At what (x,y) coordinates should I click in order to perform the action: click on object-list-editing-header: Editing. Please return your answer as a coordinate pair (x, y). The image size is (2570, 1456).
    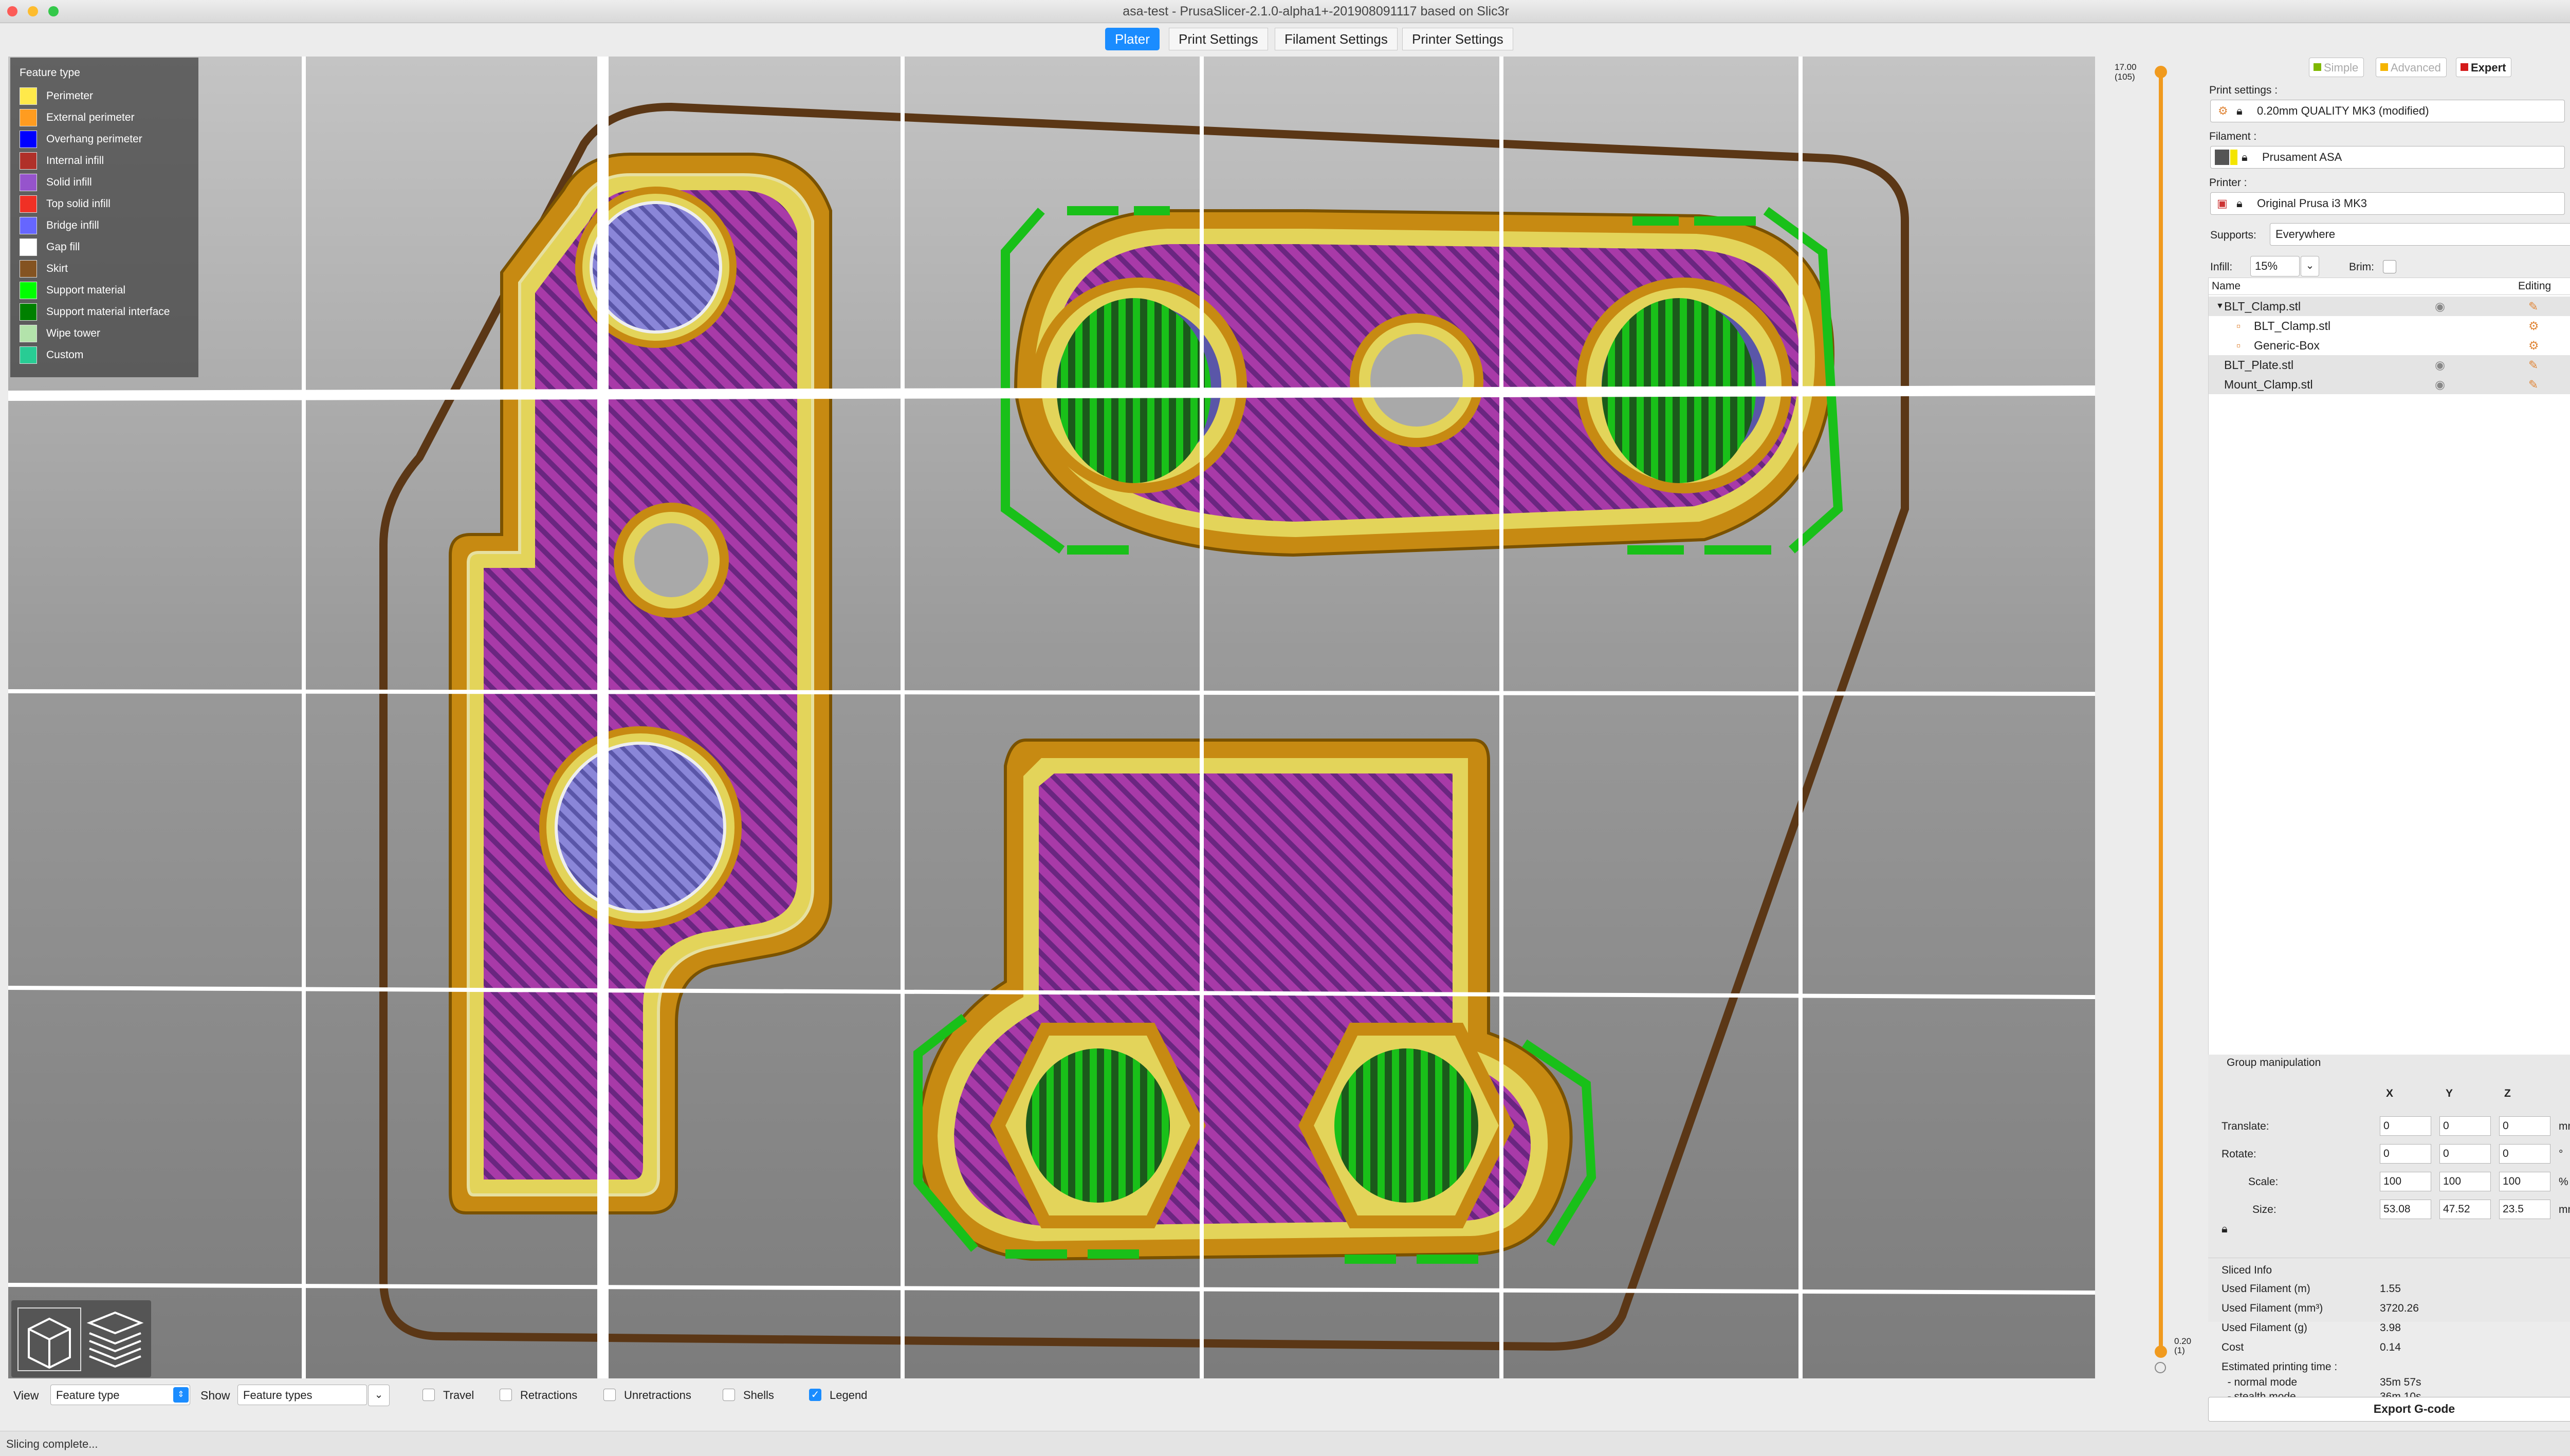
    Looking at the image, I should click on (2534, 286).